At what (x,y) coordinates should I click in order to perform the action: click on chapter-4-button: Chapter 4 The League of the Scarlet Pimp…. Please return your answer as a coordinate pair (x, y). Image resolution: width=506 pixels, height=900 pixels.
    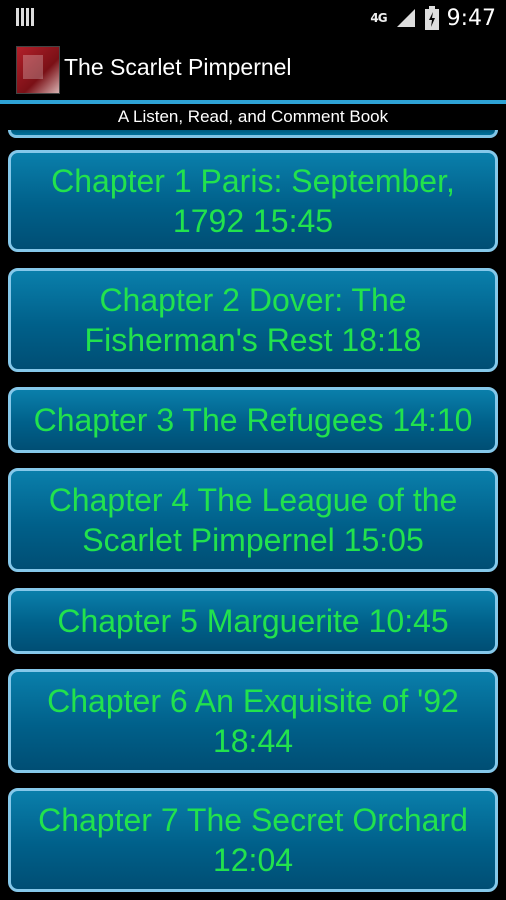
    Looking at the image, I should click on (253, 520).